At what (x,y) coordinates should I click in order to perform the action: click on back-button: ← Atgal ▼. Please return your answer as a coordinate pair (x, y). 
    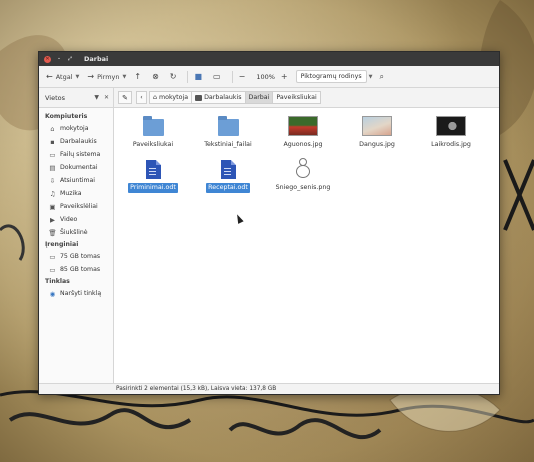
    Looking at the image, I should click on (62, 77).